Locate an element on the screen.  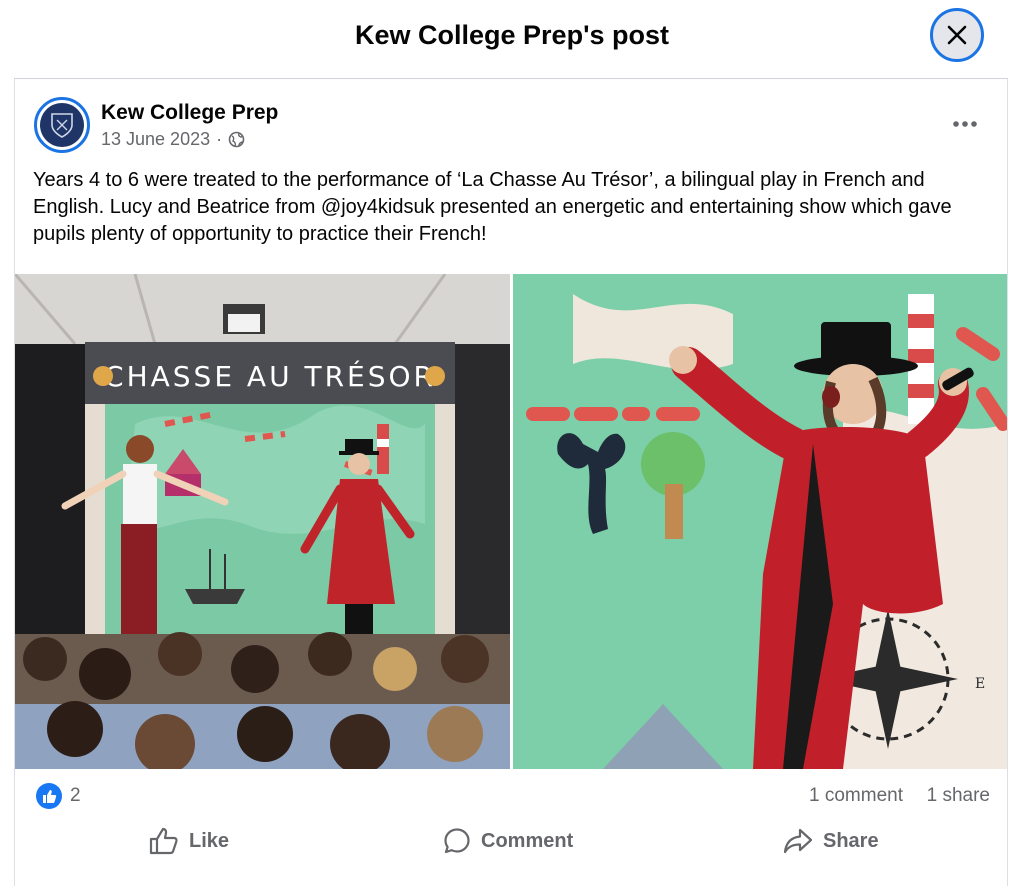
comment-label: Comment is located at coordinates (527, 840).